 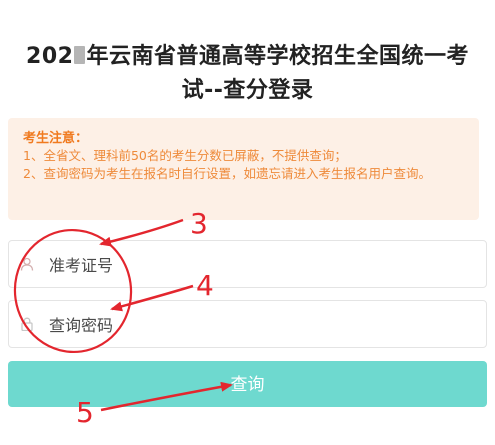 I want to click on page-title-line-1: 202 年云南省普通高等学校招生全国统一考, so click(x=247, y=57).